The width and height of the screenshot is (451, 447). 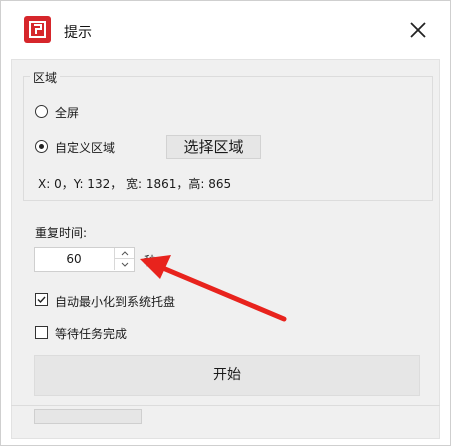 I want to click on repeat-time-spinbox: 60, so click(x=84, y=259).